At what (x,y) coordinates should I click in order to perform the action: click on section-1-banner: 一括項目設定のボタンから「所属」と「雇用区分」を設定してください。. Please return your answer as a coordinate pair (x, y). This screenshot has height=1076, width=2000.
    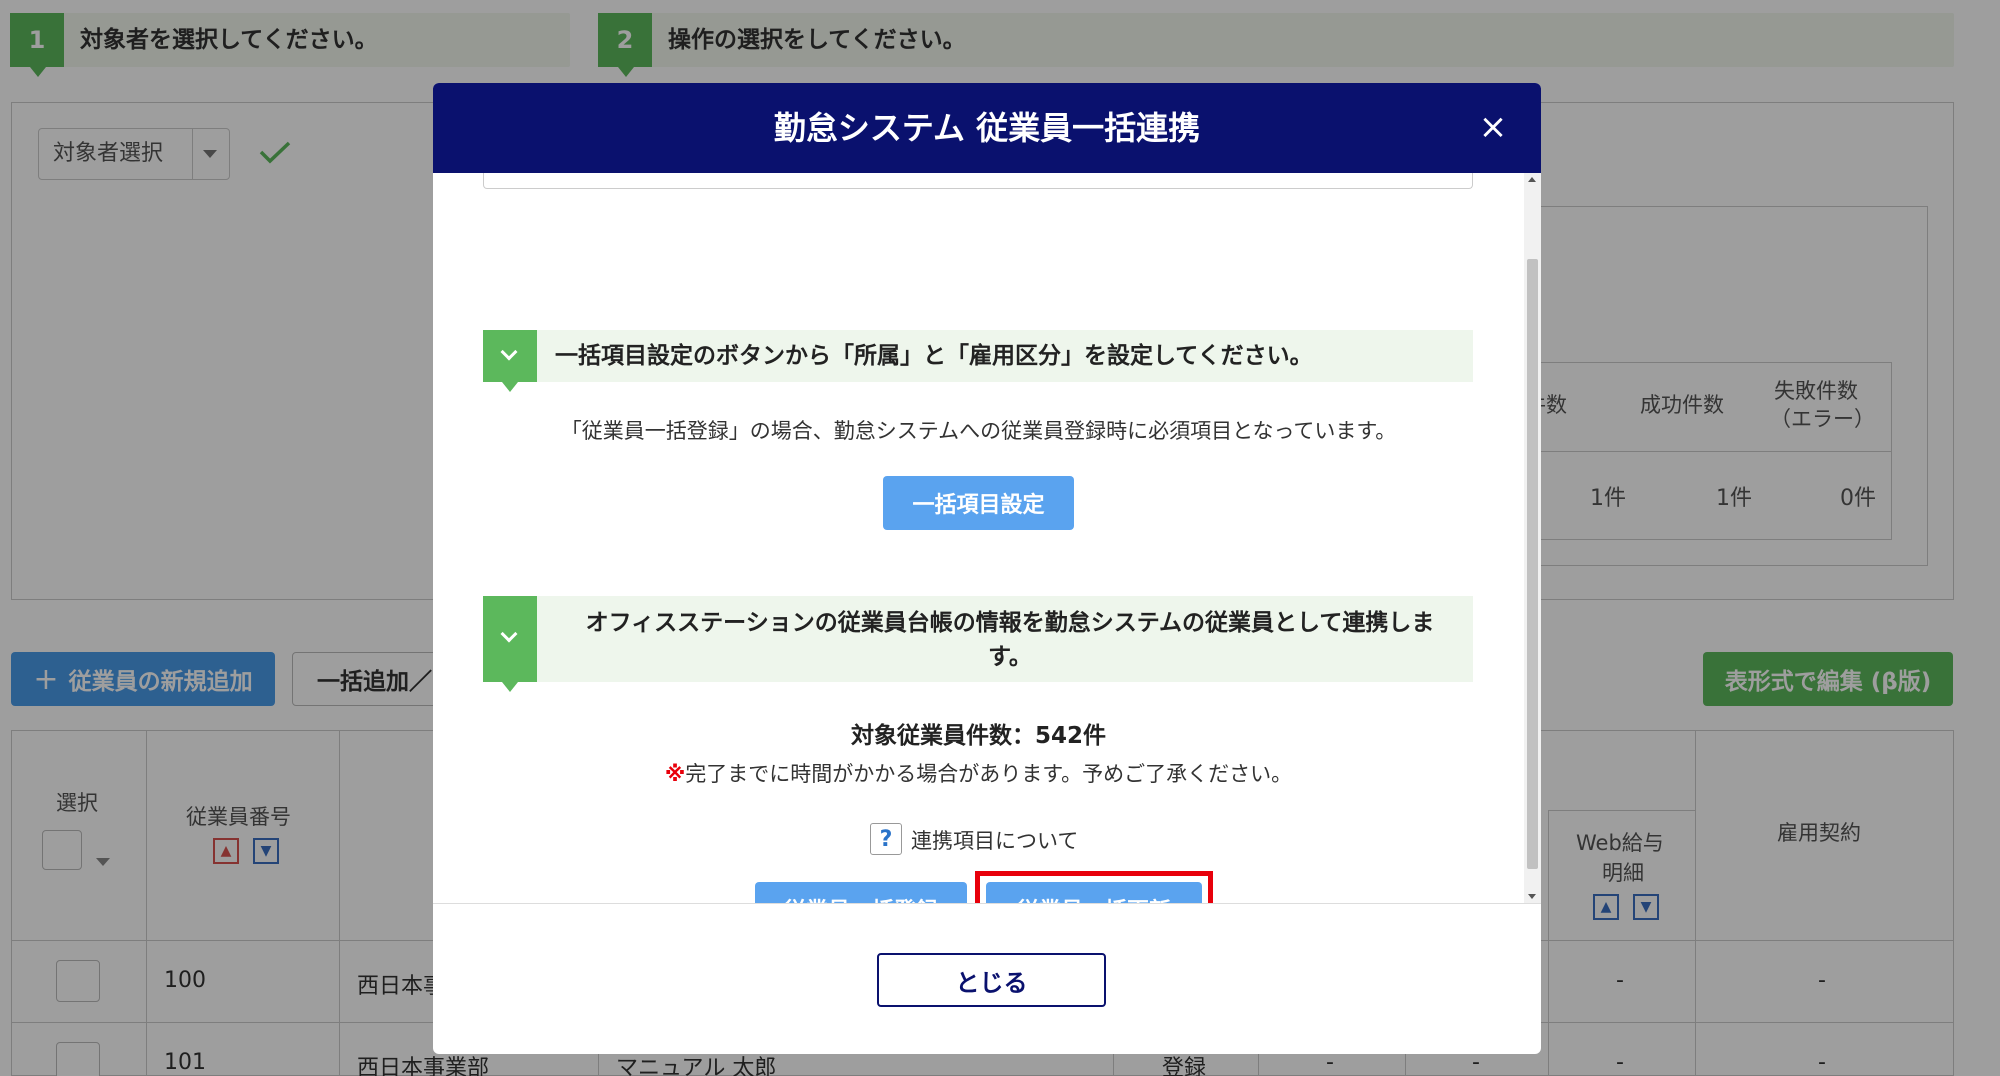
    Looking at the image, I should click on (978, 361).